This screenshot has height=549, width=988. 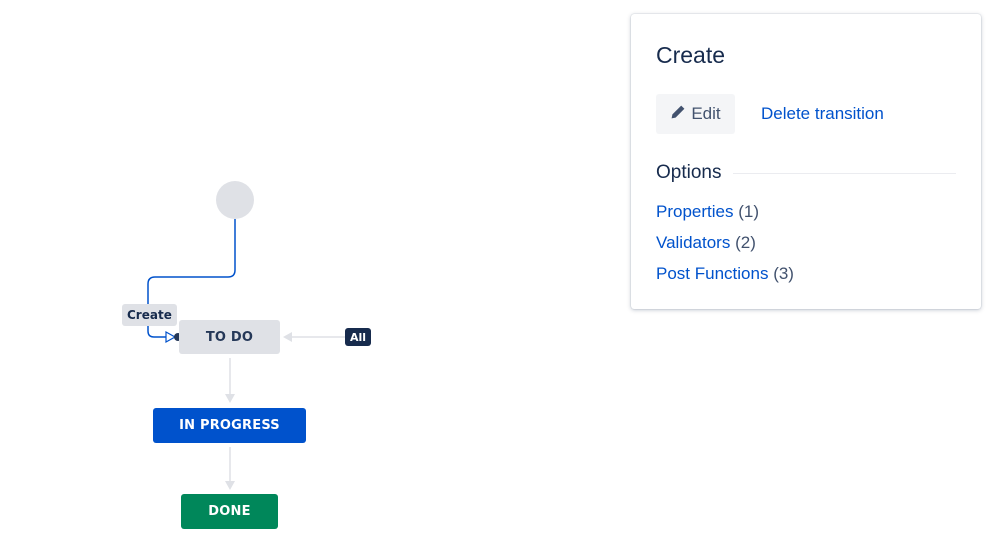 What do you see at coordinates (171, 337) in the screenshot?
I see `create-transition-arrowhead` at bounding box center [171, 337].